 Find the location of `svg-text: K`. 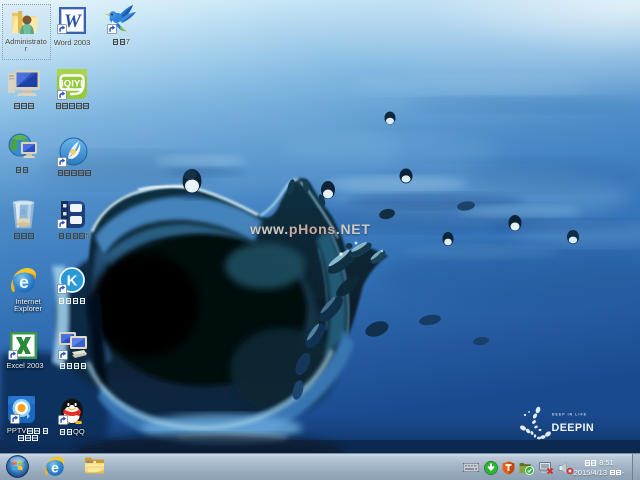

svg-text: K is located at coordinates (72, 281).